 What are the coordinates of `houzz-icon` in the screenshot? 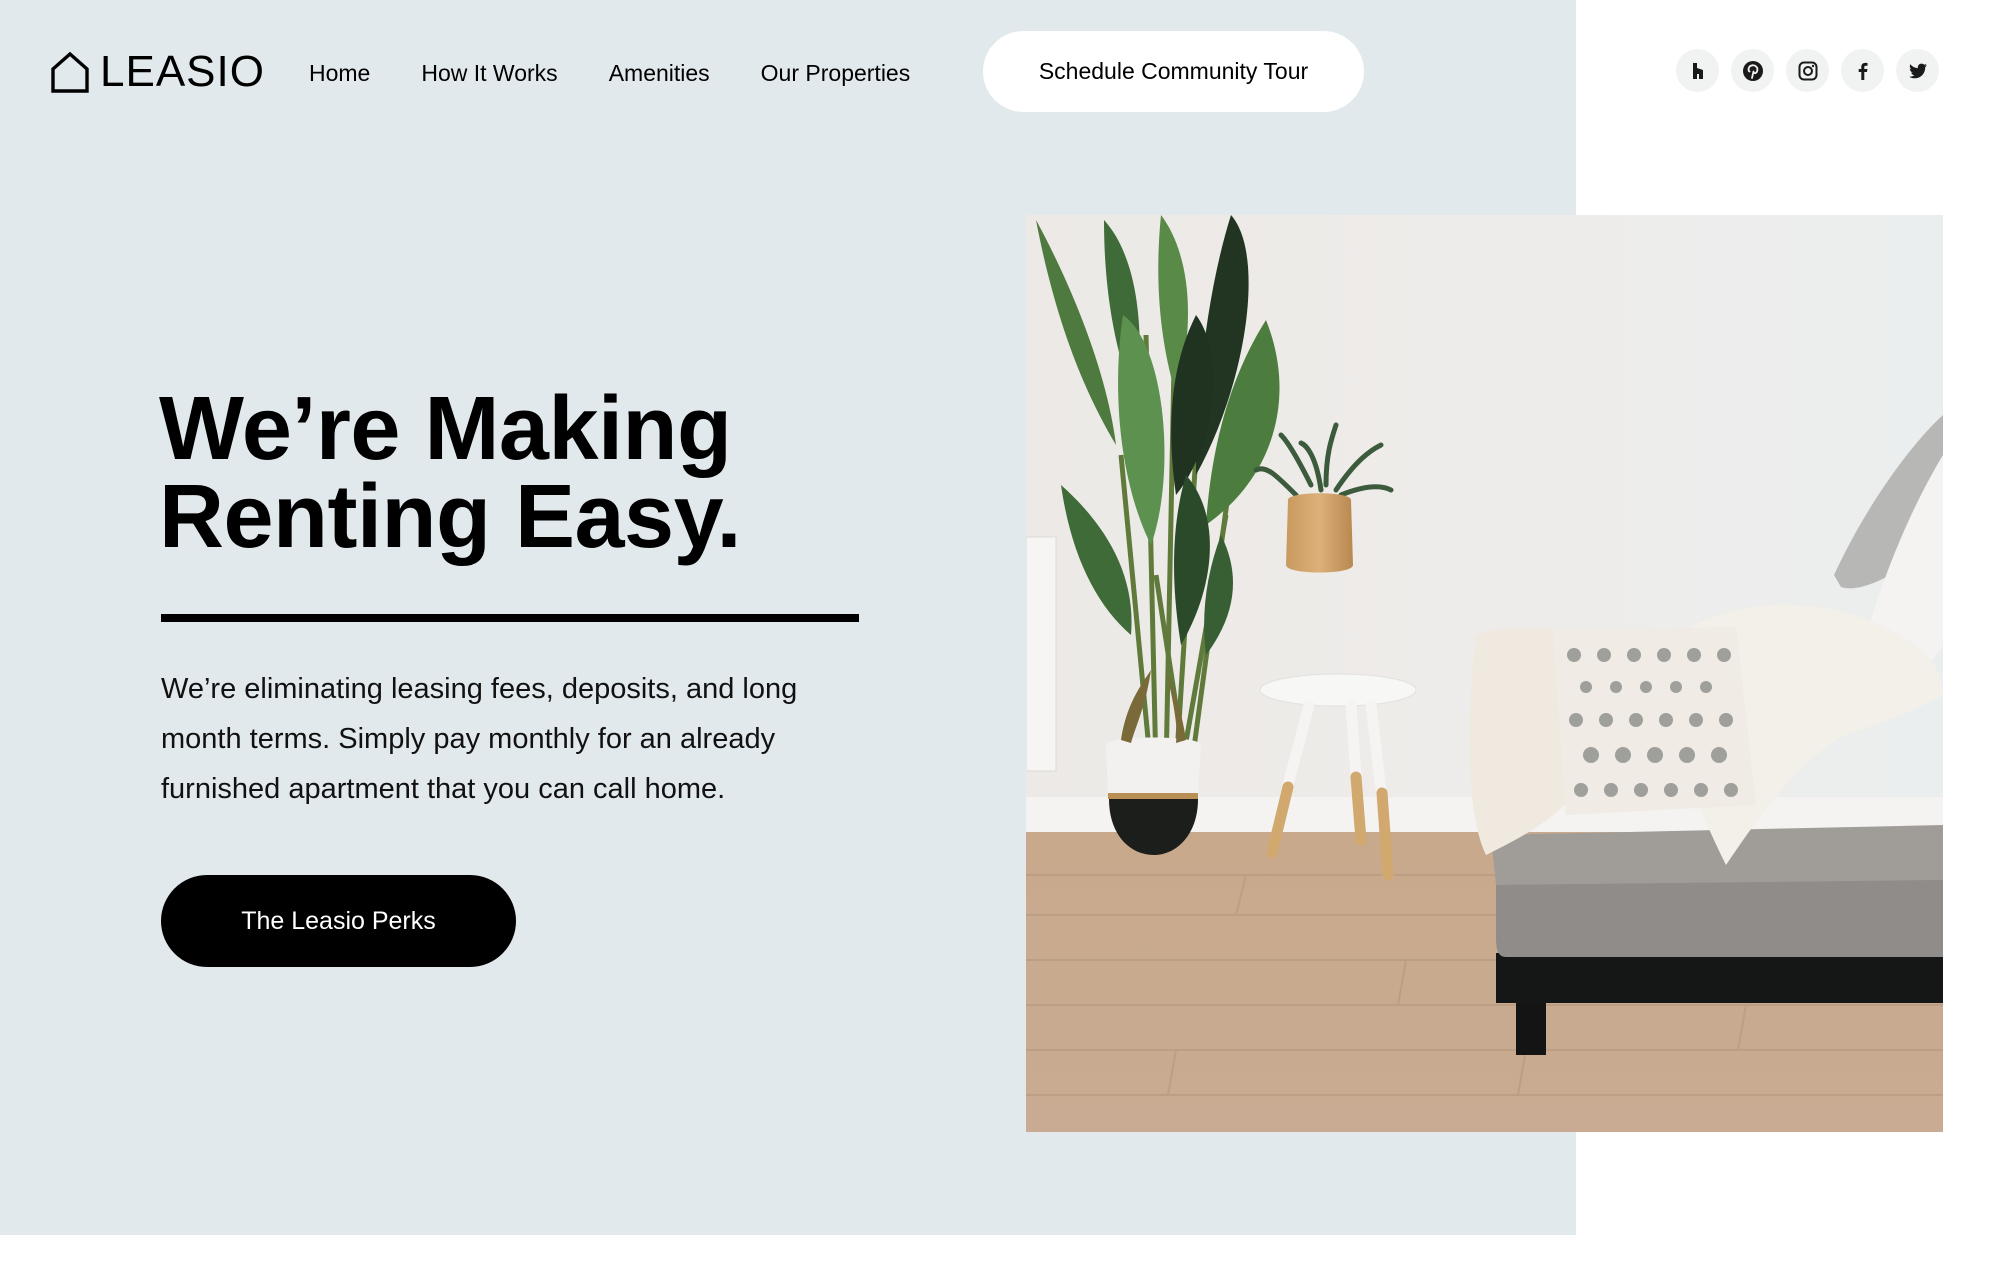 It's located at (1697, 70).